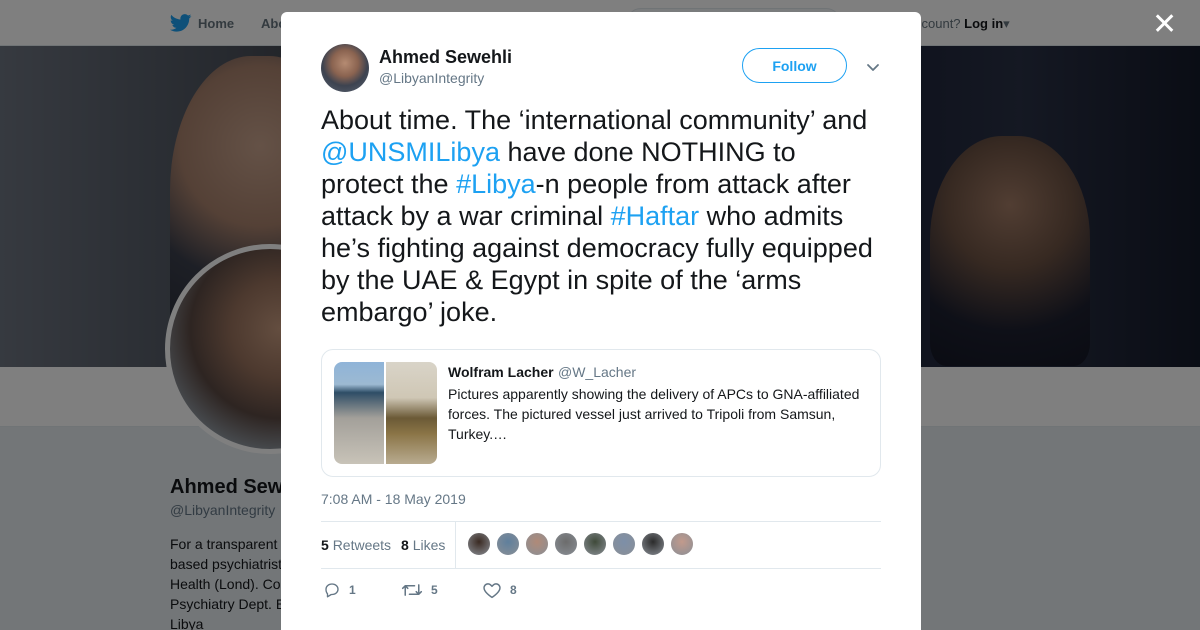 The image size is (1200, 630). I want to click on retweets-stat: 5 Retweets, so click(356, 545).